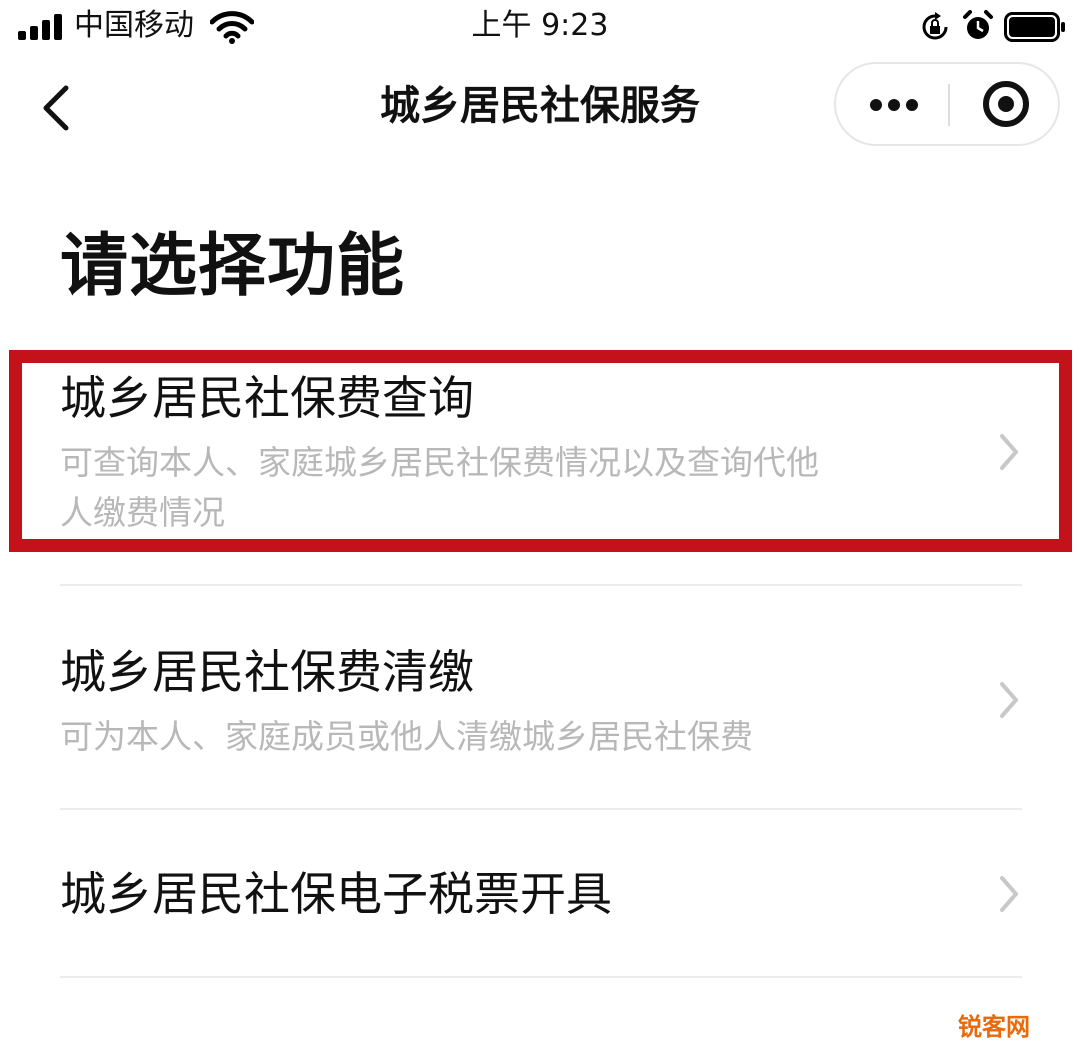 This screenshot has height=1060, width=1080. I want to click on rotation-lock-icon, so click(935, 26).